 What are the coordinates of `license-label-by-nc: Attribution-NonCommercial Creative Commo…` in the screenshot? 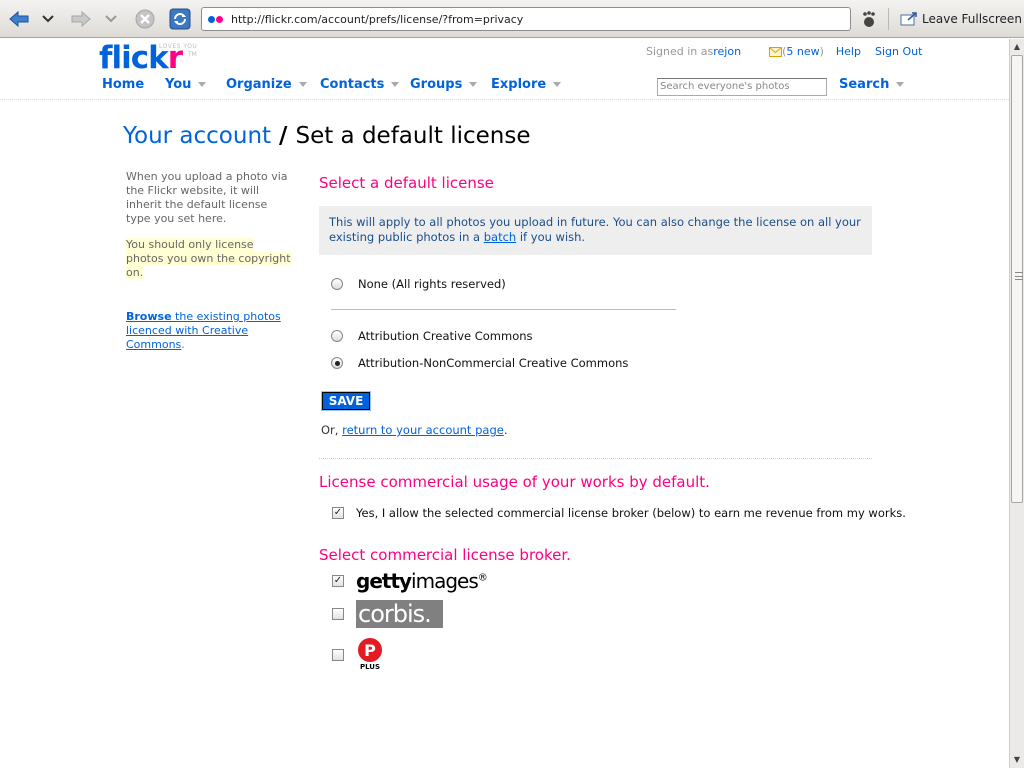 It's located at (493, 363).